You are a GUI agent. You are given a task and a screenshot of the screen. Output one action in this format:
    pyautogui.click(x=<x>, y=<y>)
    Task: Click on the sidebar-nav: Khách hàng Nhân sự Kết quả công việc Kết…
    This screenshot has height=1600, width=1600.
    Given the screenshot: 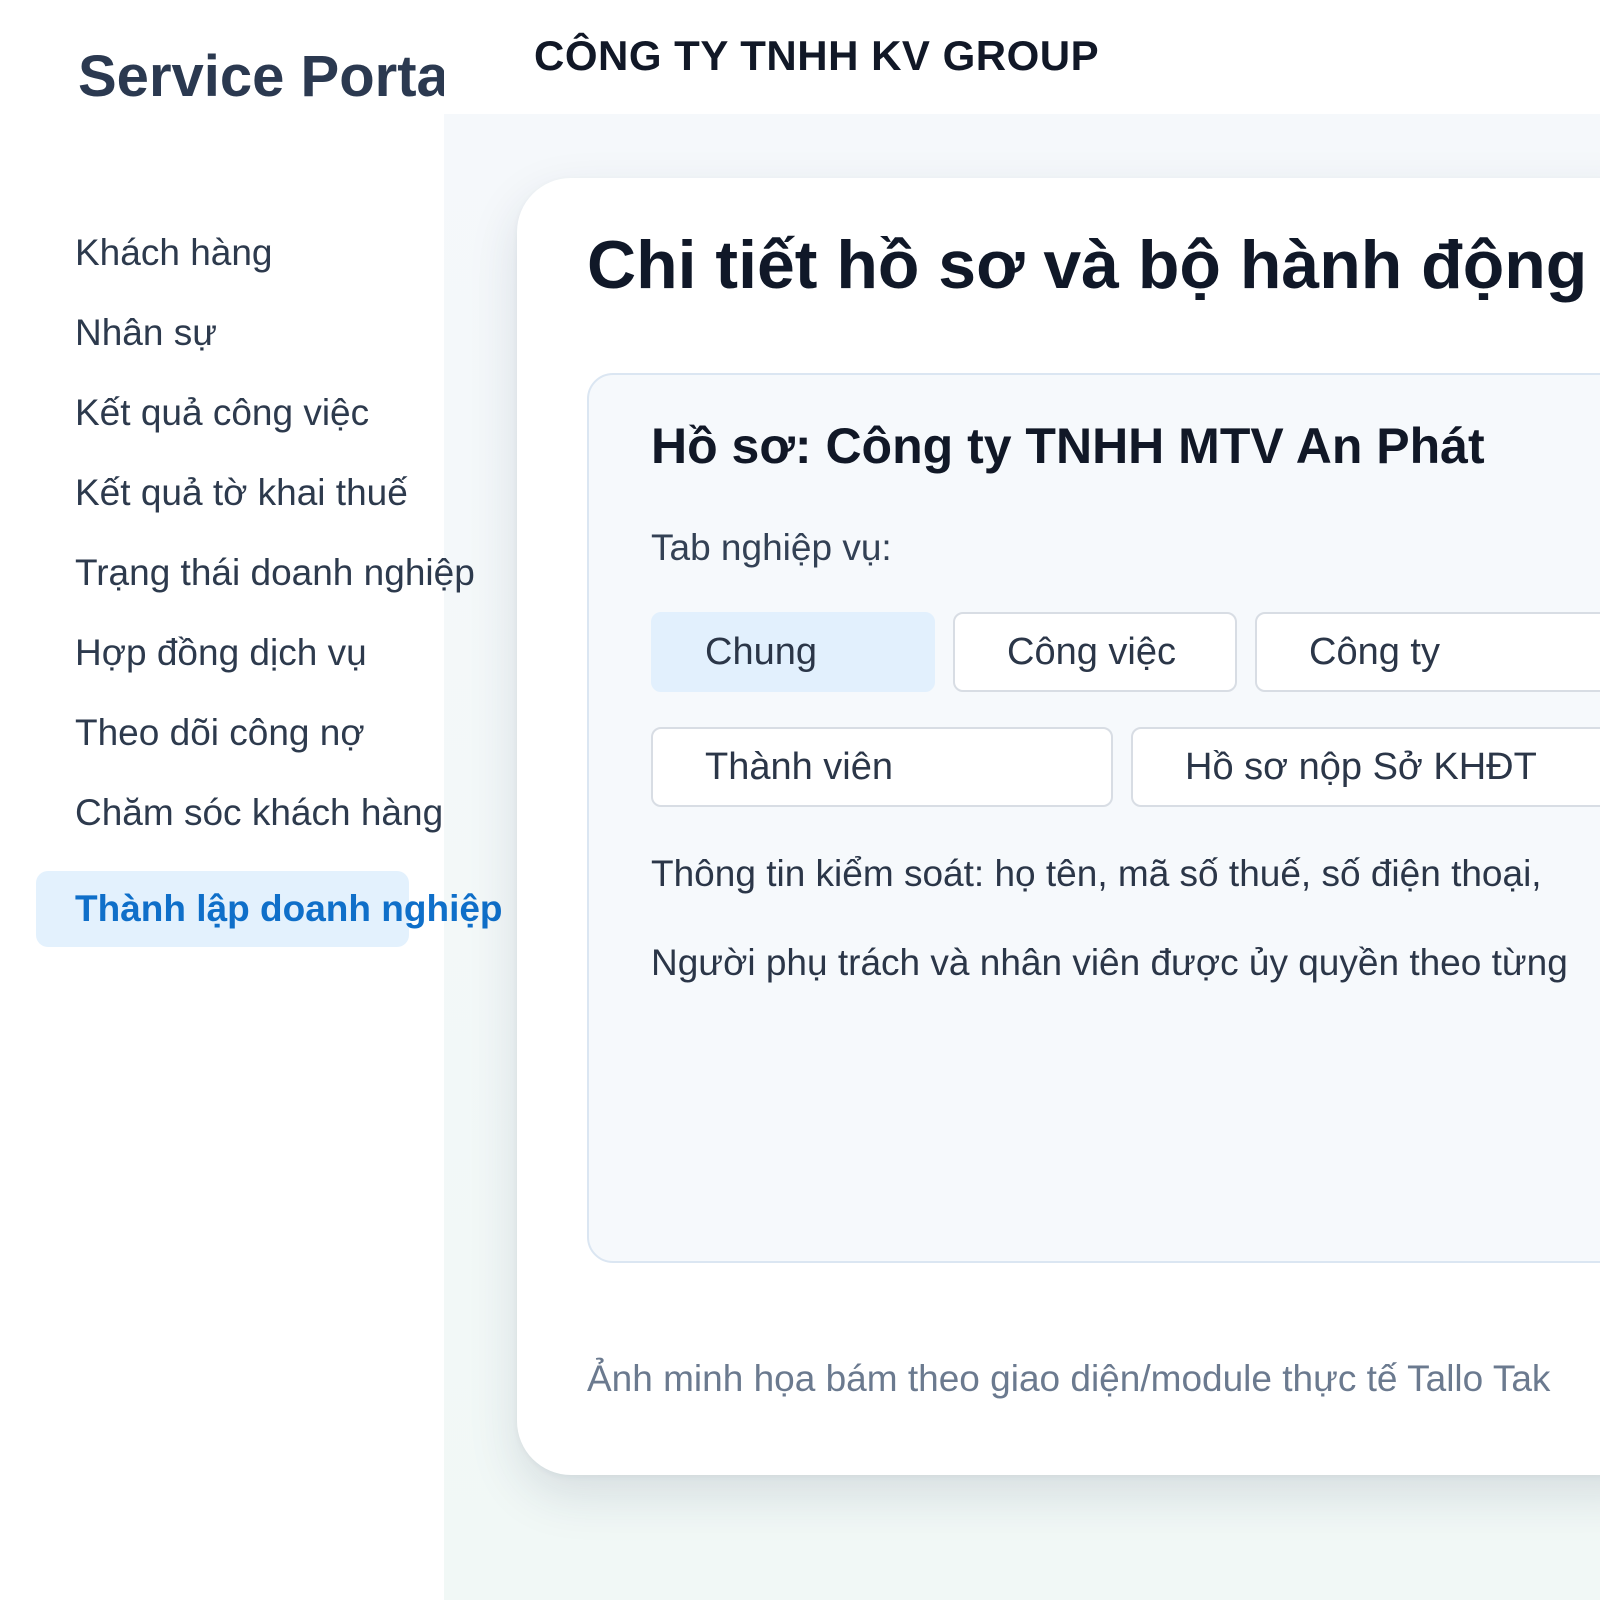 What is the action you would take?
    pyautogui.click(x=260, y=580)
    